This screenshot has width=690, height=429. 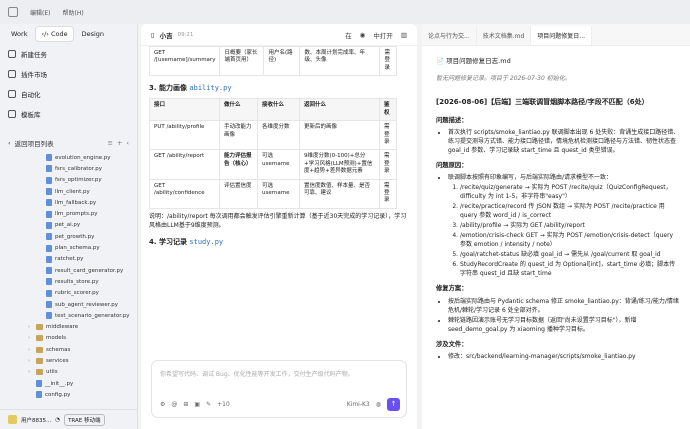 What do you see at coordinates (68, 180) in the screenshot?
I see `tree-file: fsrs_optimizer.py` at bounding box center [68, 180].